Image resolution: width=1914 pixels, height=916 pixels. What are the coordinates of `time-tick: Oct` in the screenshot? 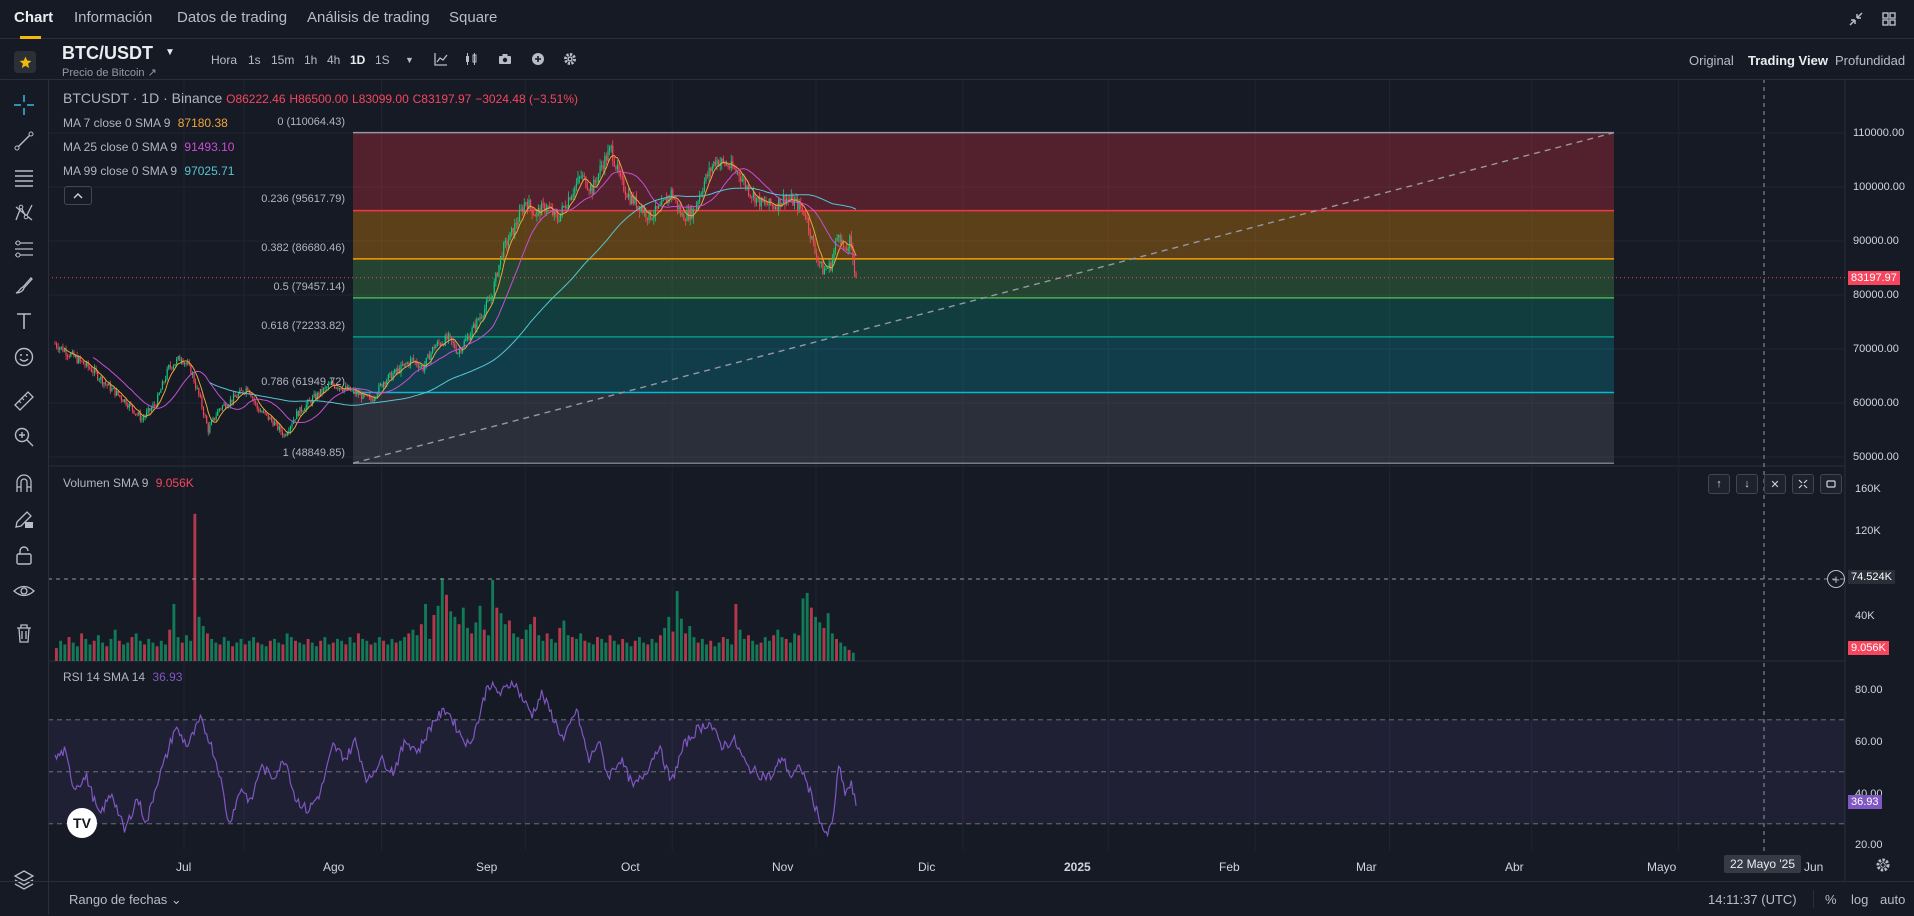 It's located at (630, 867).